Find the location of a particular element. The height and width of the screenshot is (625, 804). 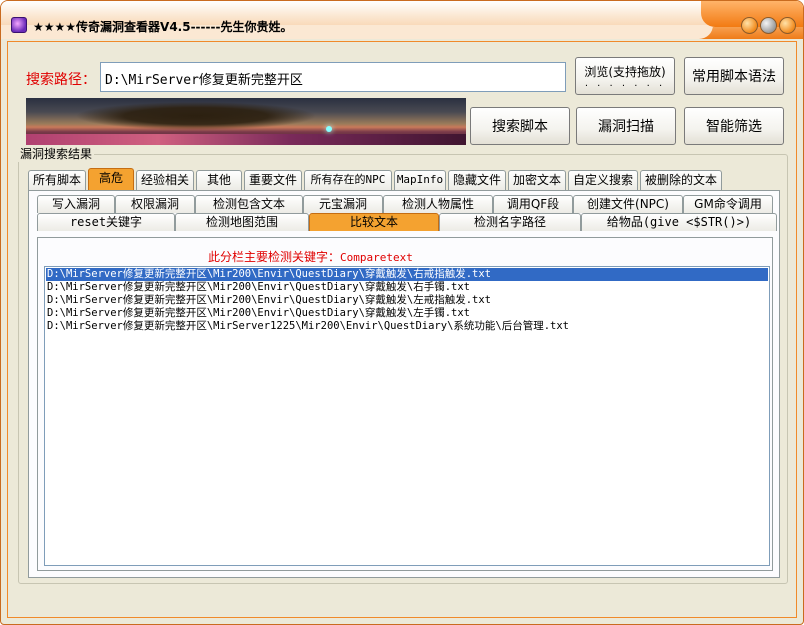

tab-hidden-files: 隐藏文件 is located at coordinates (477, 180).